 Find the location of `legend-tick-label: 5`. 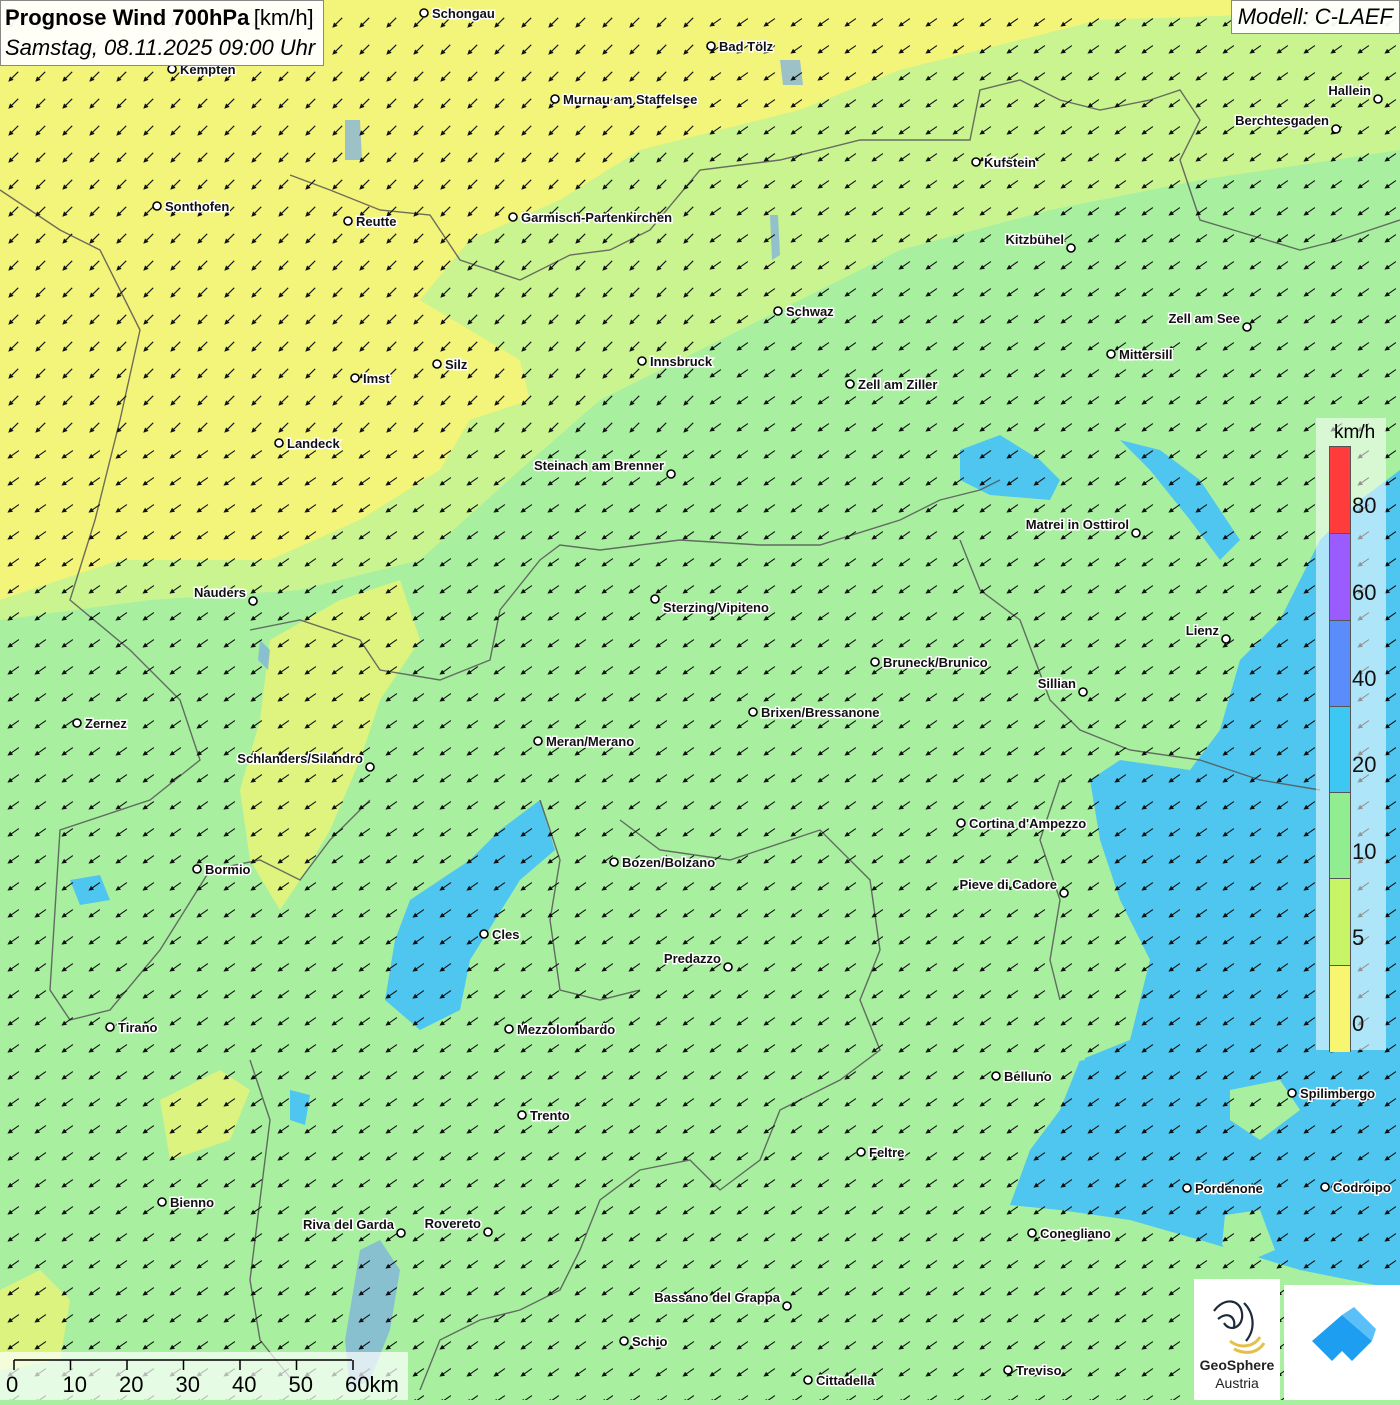

legend-tick-label: 5 is located at coordinates (1358, 937).